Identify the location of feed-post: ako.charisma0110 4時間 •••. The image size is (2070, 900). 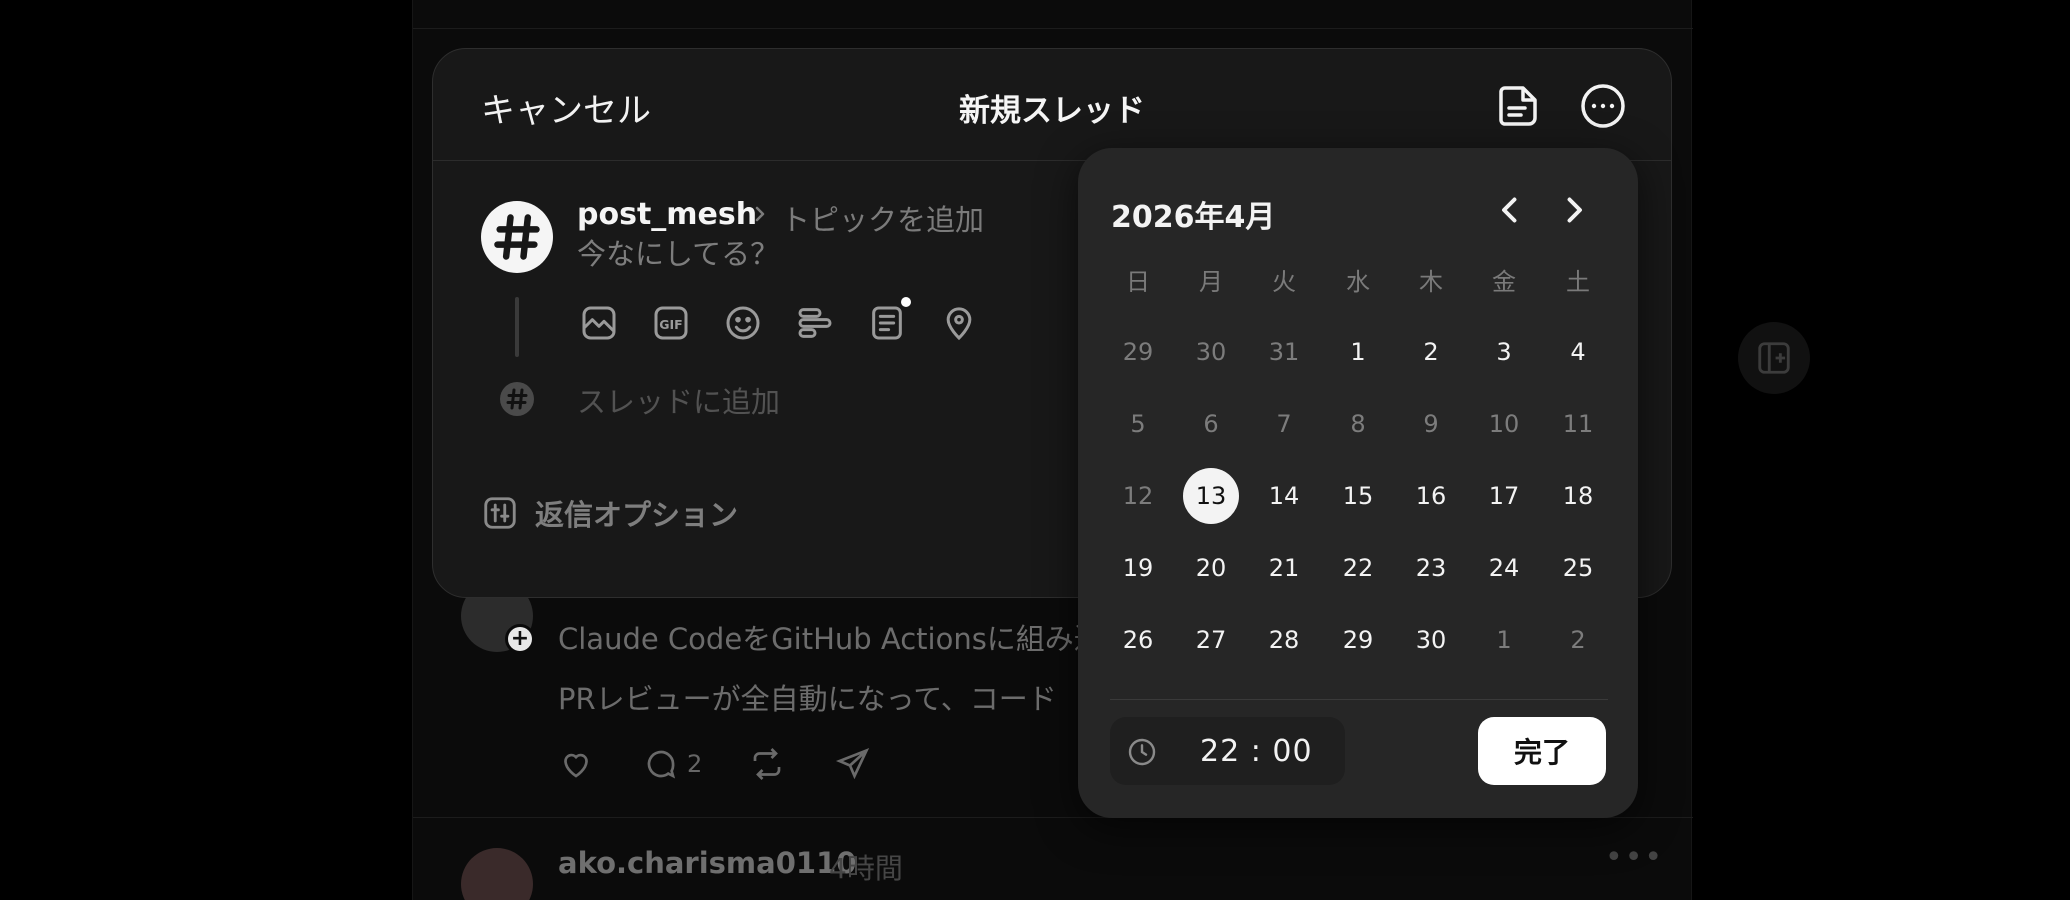
(1053, 859).